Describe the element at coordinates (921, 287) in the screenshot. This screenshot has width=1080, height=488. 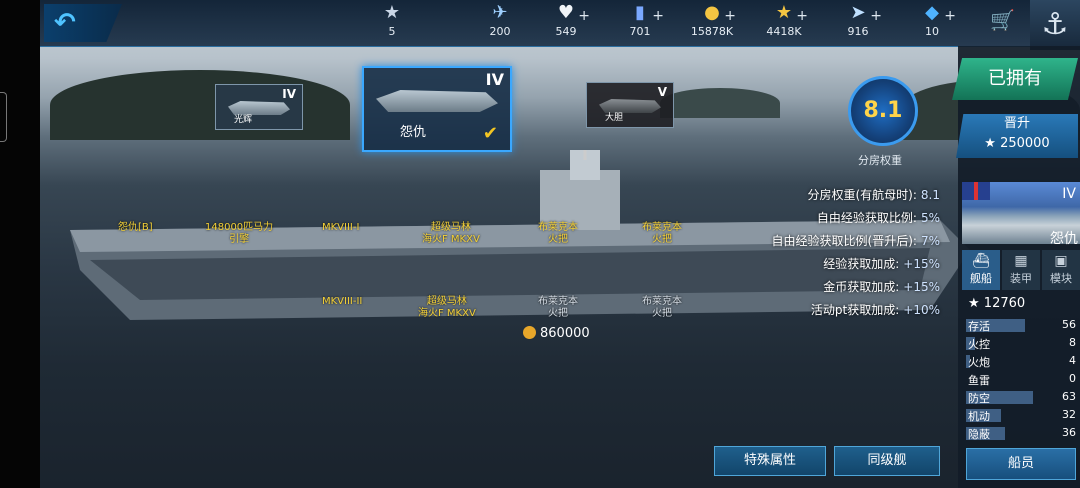
I see `bonus-stat-value: +15%` at that location.